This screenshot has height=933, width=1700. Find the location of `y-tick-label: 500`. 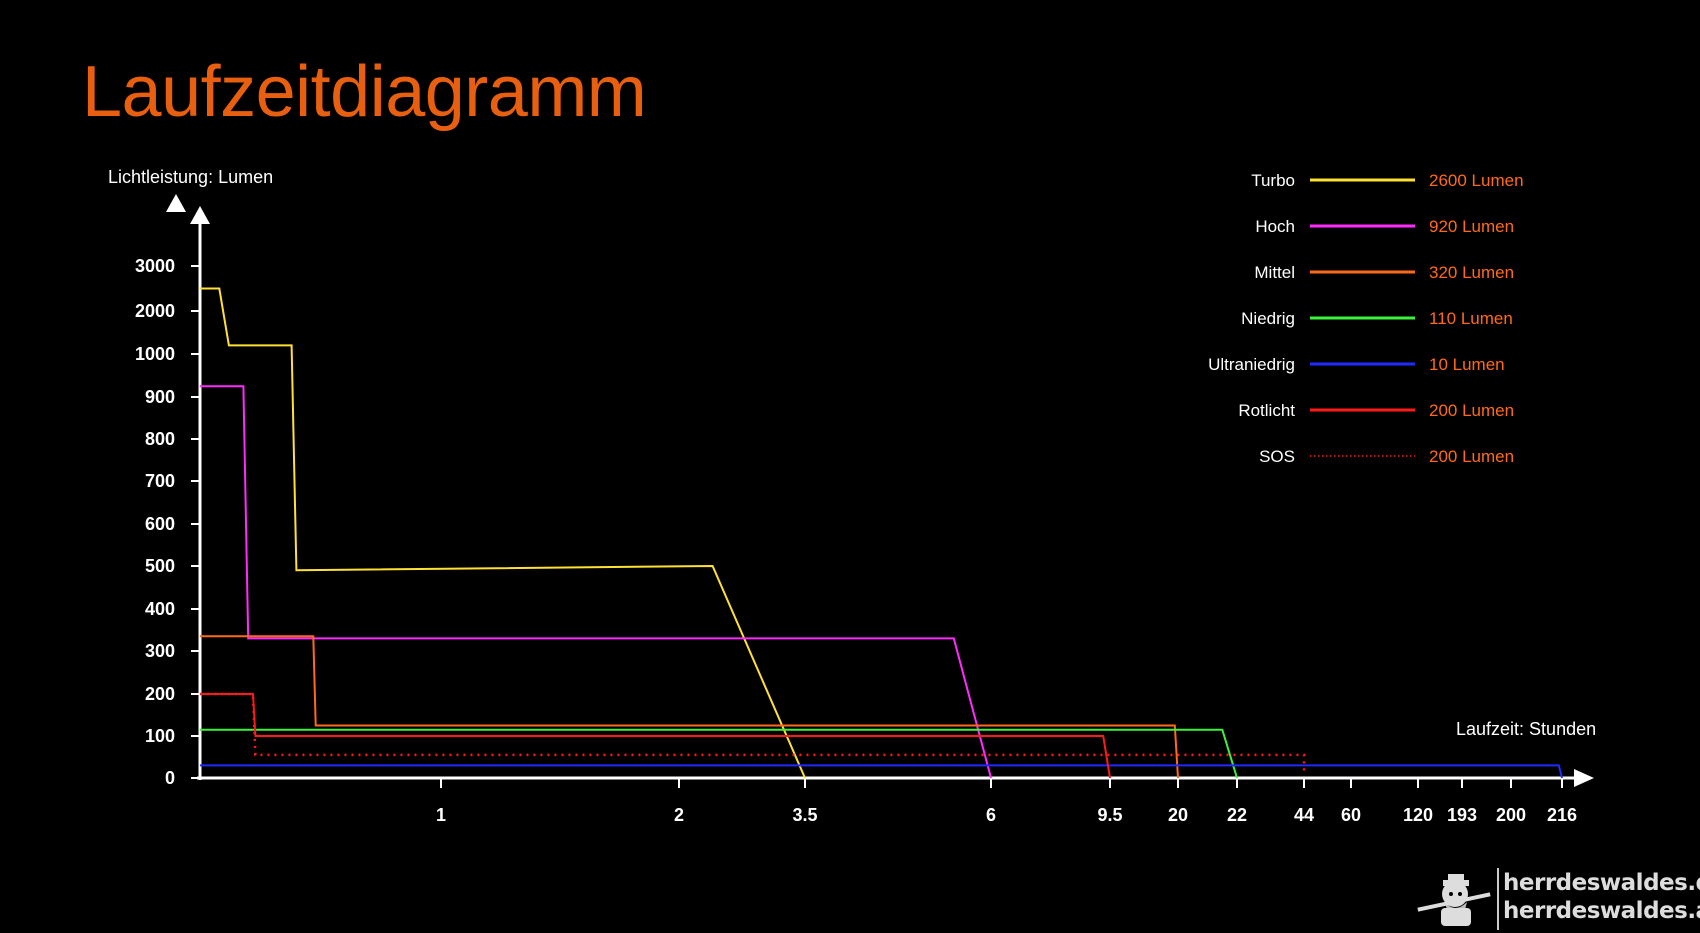

y-tick-label: 500 is located at coordinates (160, 566).